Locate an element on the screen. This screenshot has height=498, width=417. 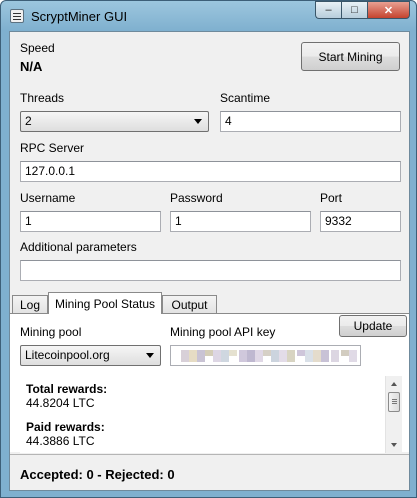
start-mining-button: Start Mining is located at coordinates (350, 56).